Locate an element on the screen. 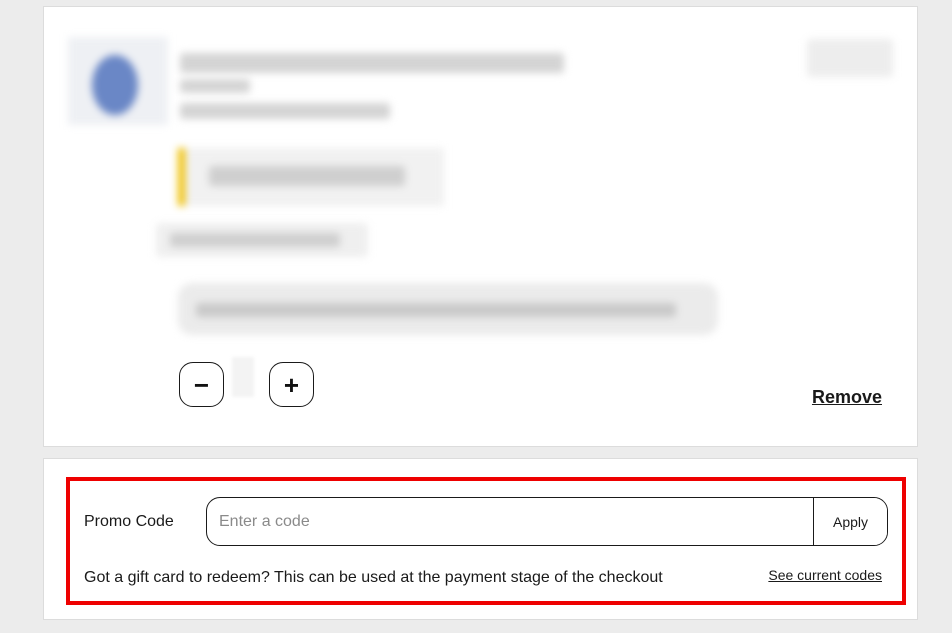 This screenshot has width=952, height=633. promotion-text is located at coordinates (307, 176).